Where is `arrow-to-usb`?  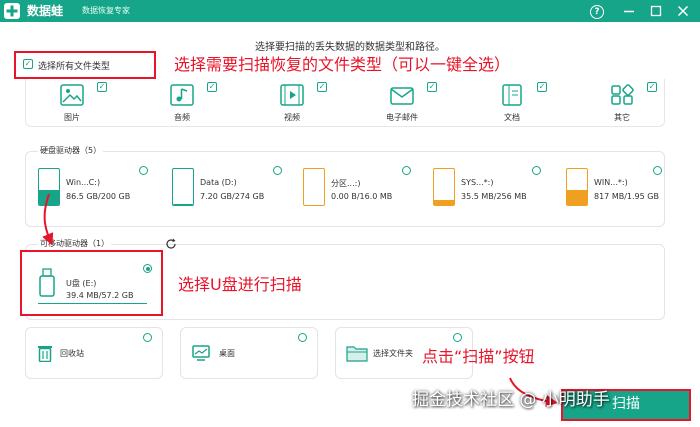 arrow-to-usb is located at coordinates (48, 219).